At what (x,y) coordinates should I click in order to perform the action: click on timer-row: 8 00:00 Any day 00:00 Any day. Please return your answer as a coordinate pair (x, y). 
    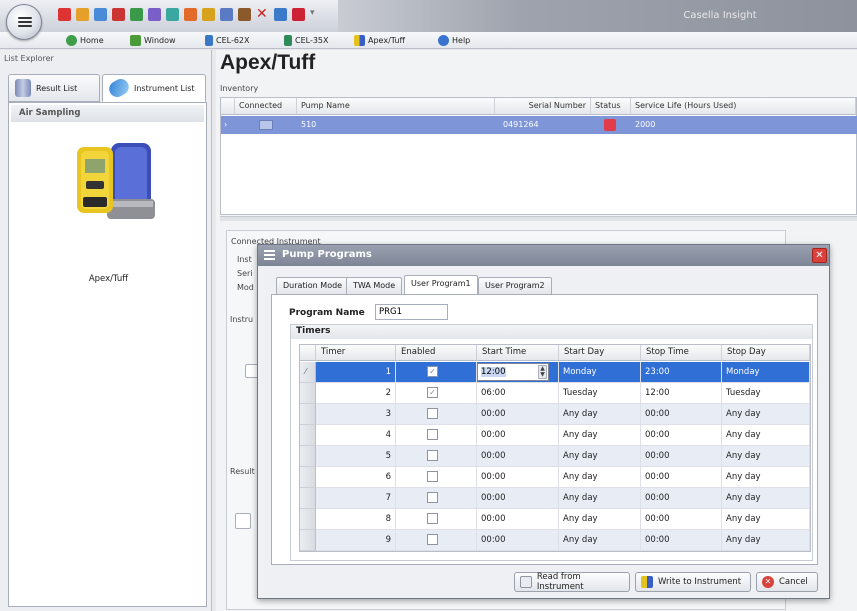
    Looking at the image, I should click on (555, 519).